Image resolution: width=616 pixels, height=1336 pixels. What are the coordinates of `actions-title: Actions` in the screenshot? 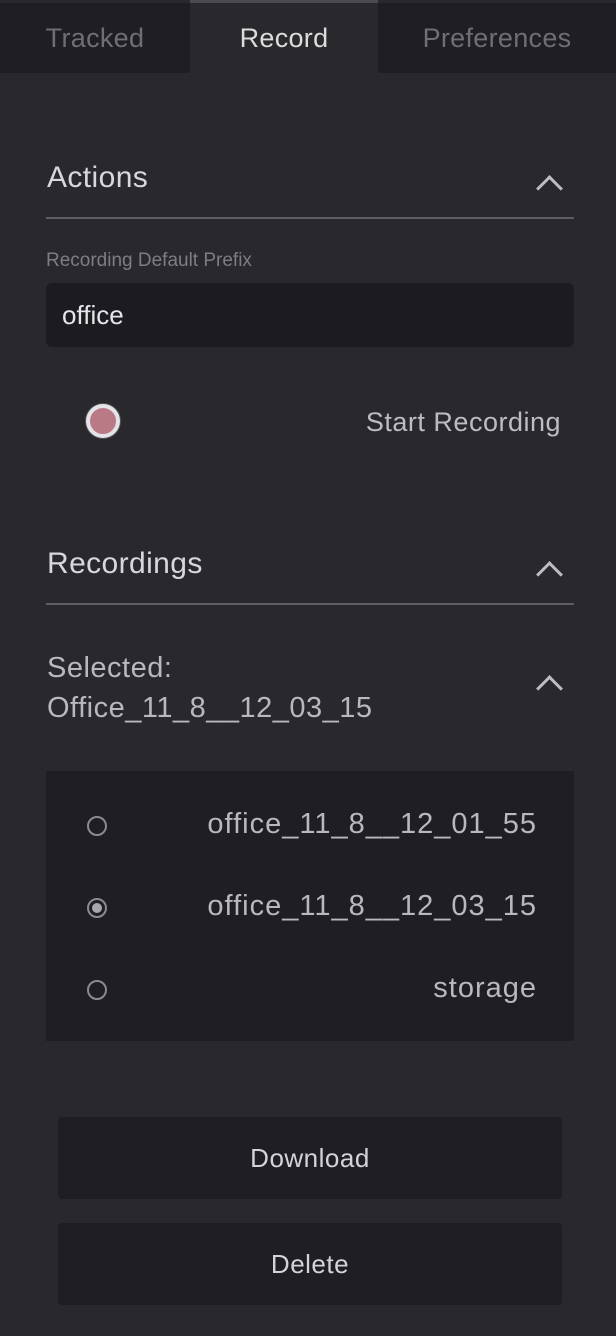 It's located at (98, 177).